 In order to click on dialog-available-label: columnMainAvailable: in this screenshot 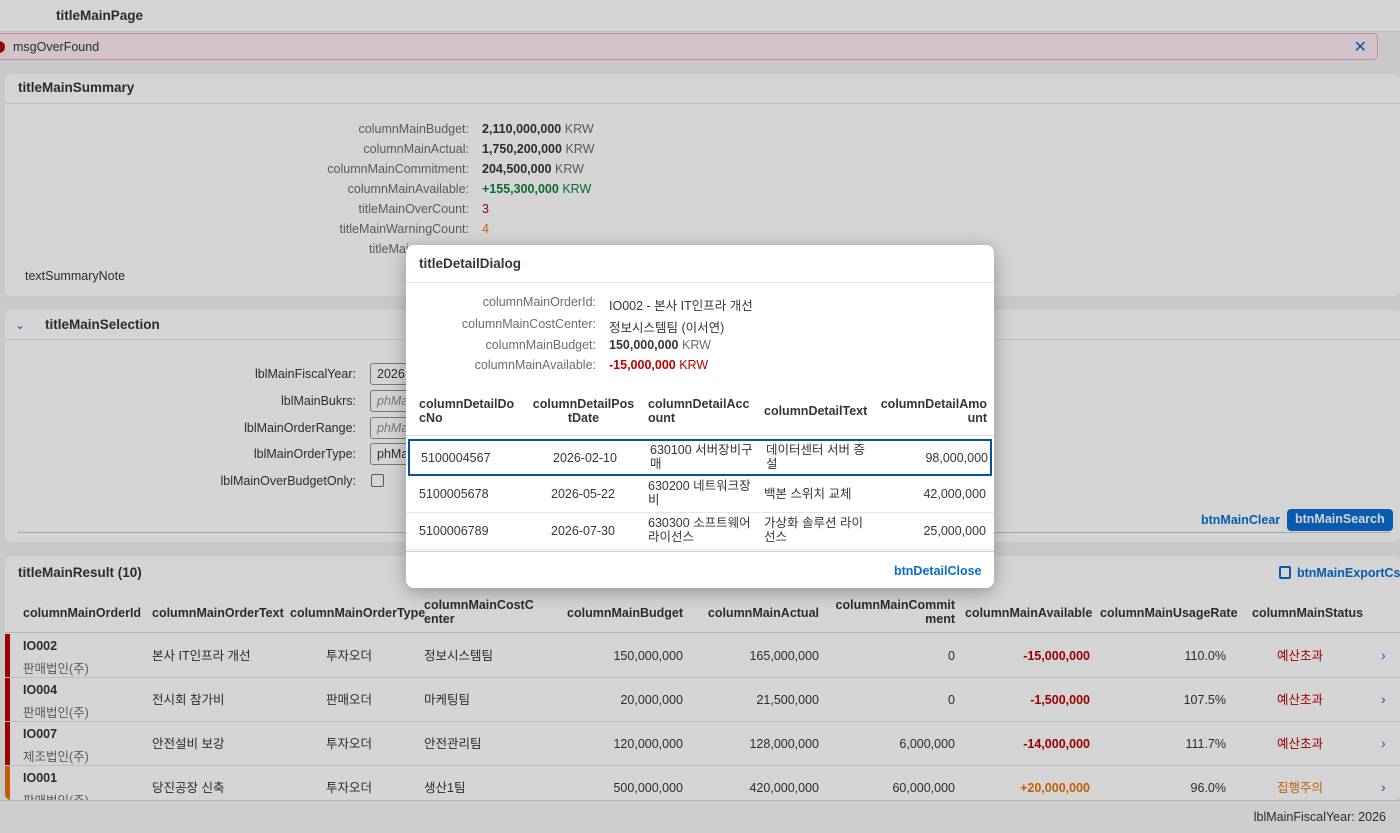, I will do `click(535, 365)`.